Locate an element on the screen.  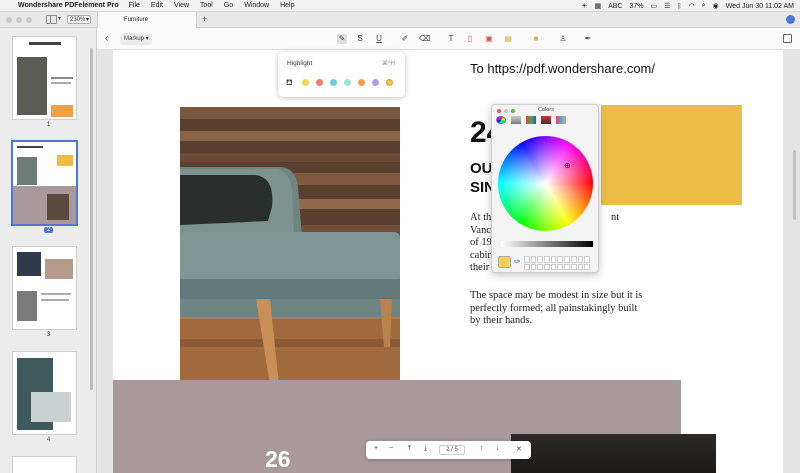
highlight-title: Highlight is located at coordinates (300, 63).